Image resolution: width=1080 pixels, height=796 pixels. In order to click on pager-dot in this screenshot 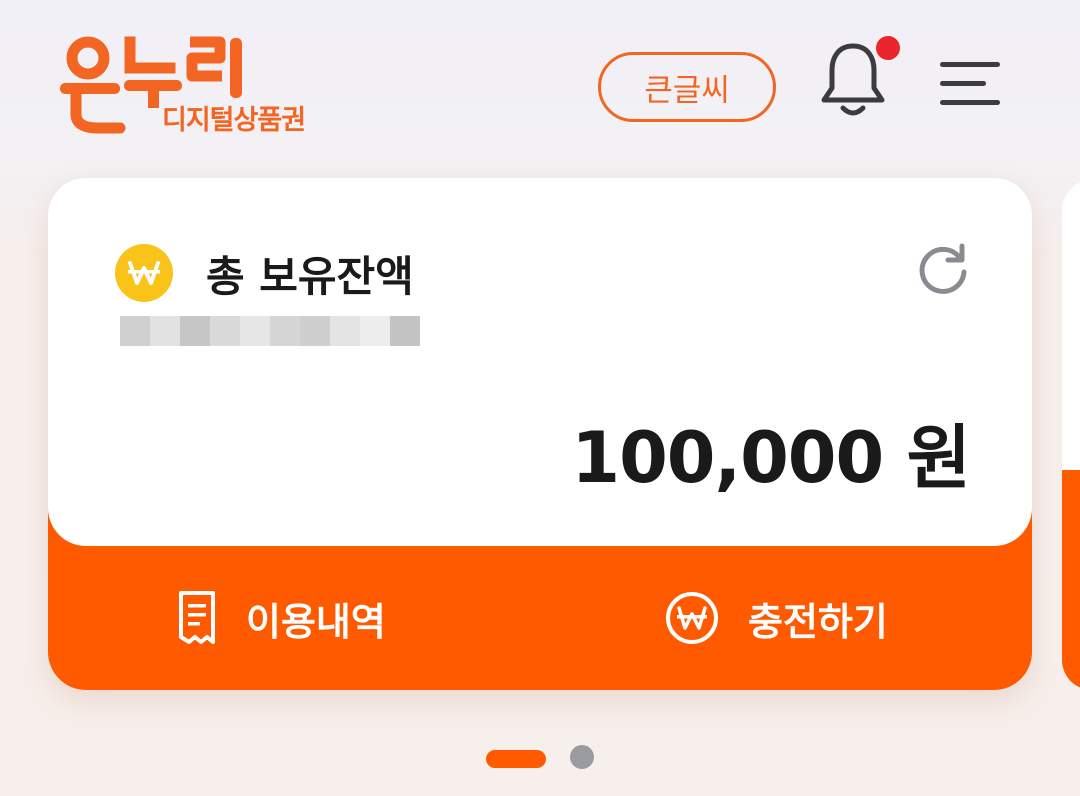, I will do `click(582, 757)`.